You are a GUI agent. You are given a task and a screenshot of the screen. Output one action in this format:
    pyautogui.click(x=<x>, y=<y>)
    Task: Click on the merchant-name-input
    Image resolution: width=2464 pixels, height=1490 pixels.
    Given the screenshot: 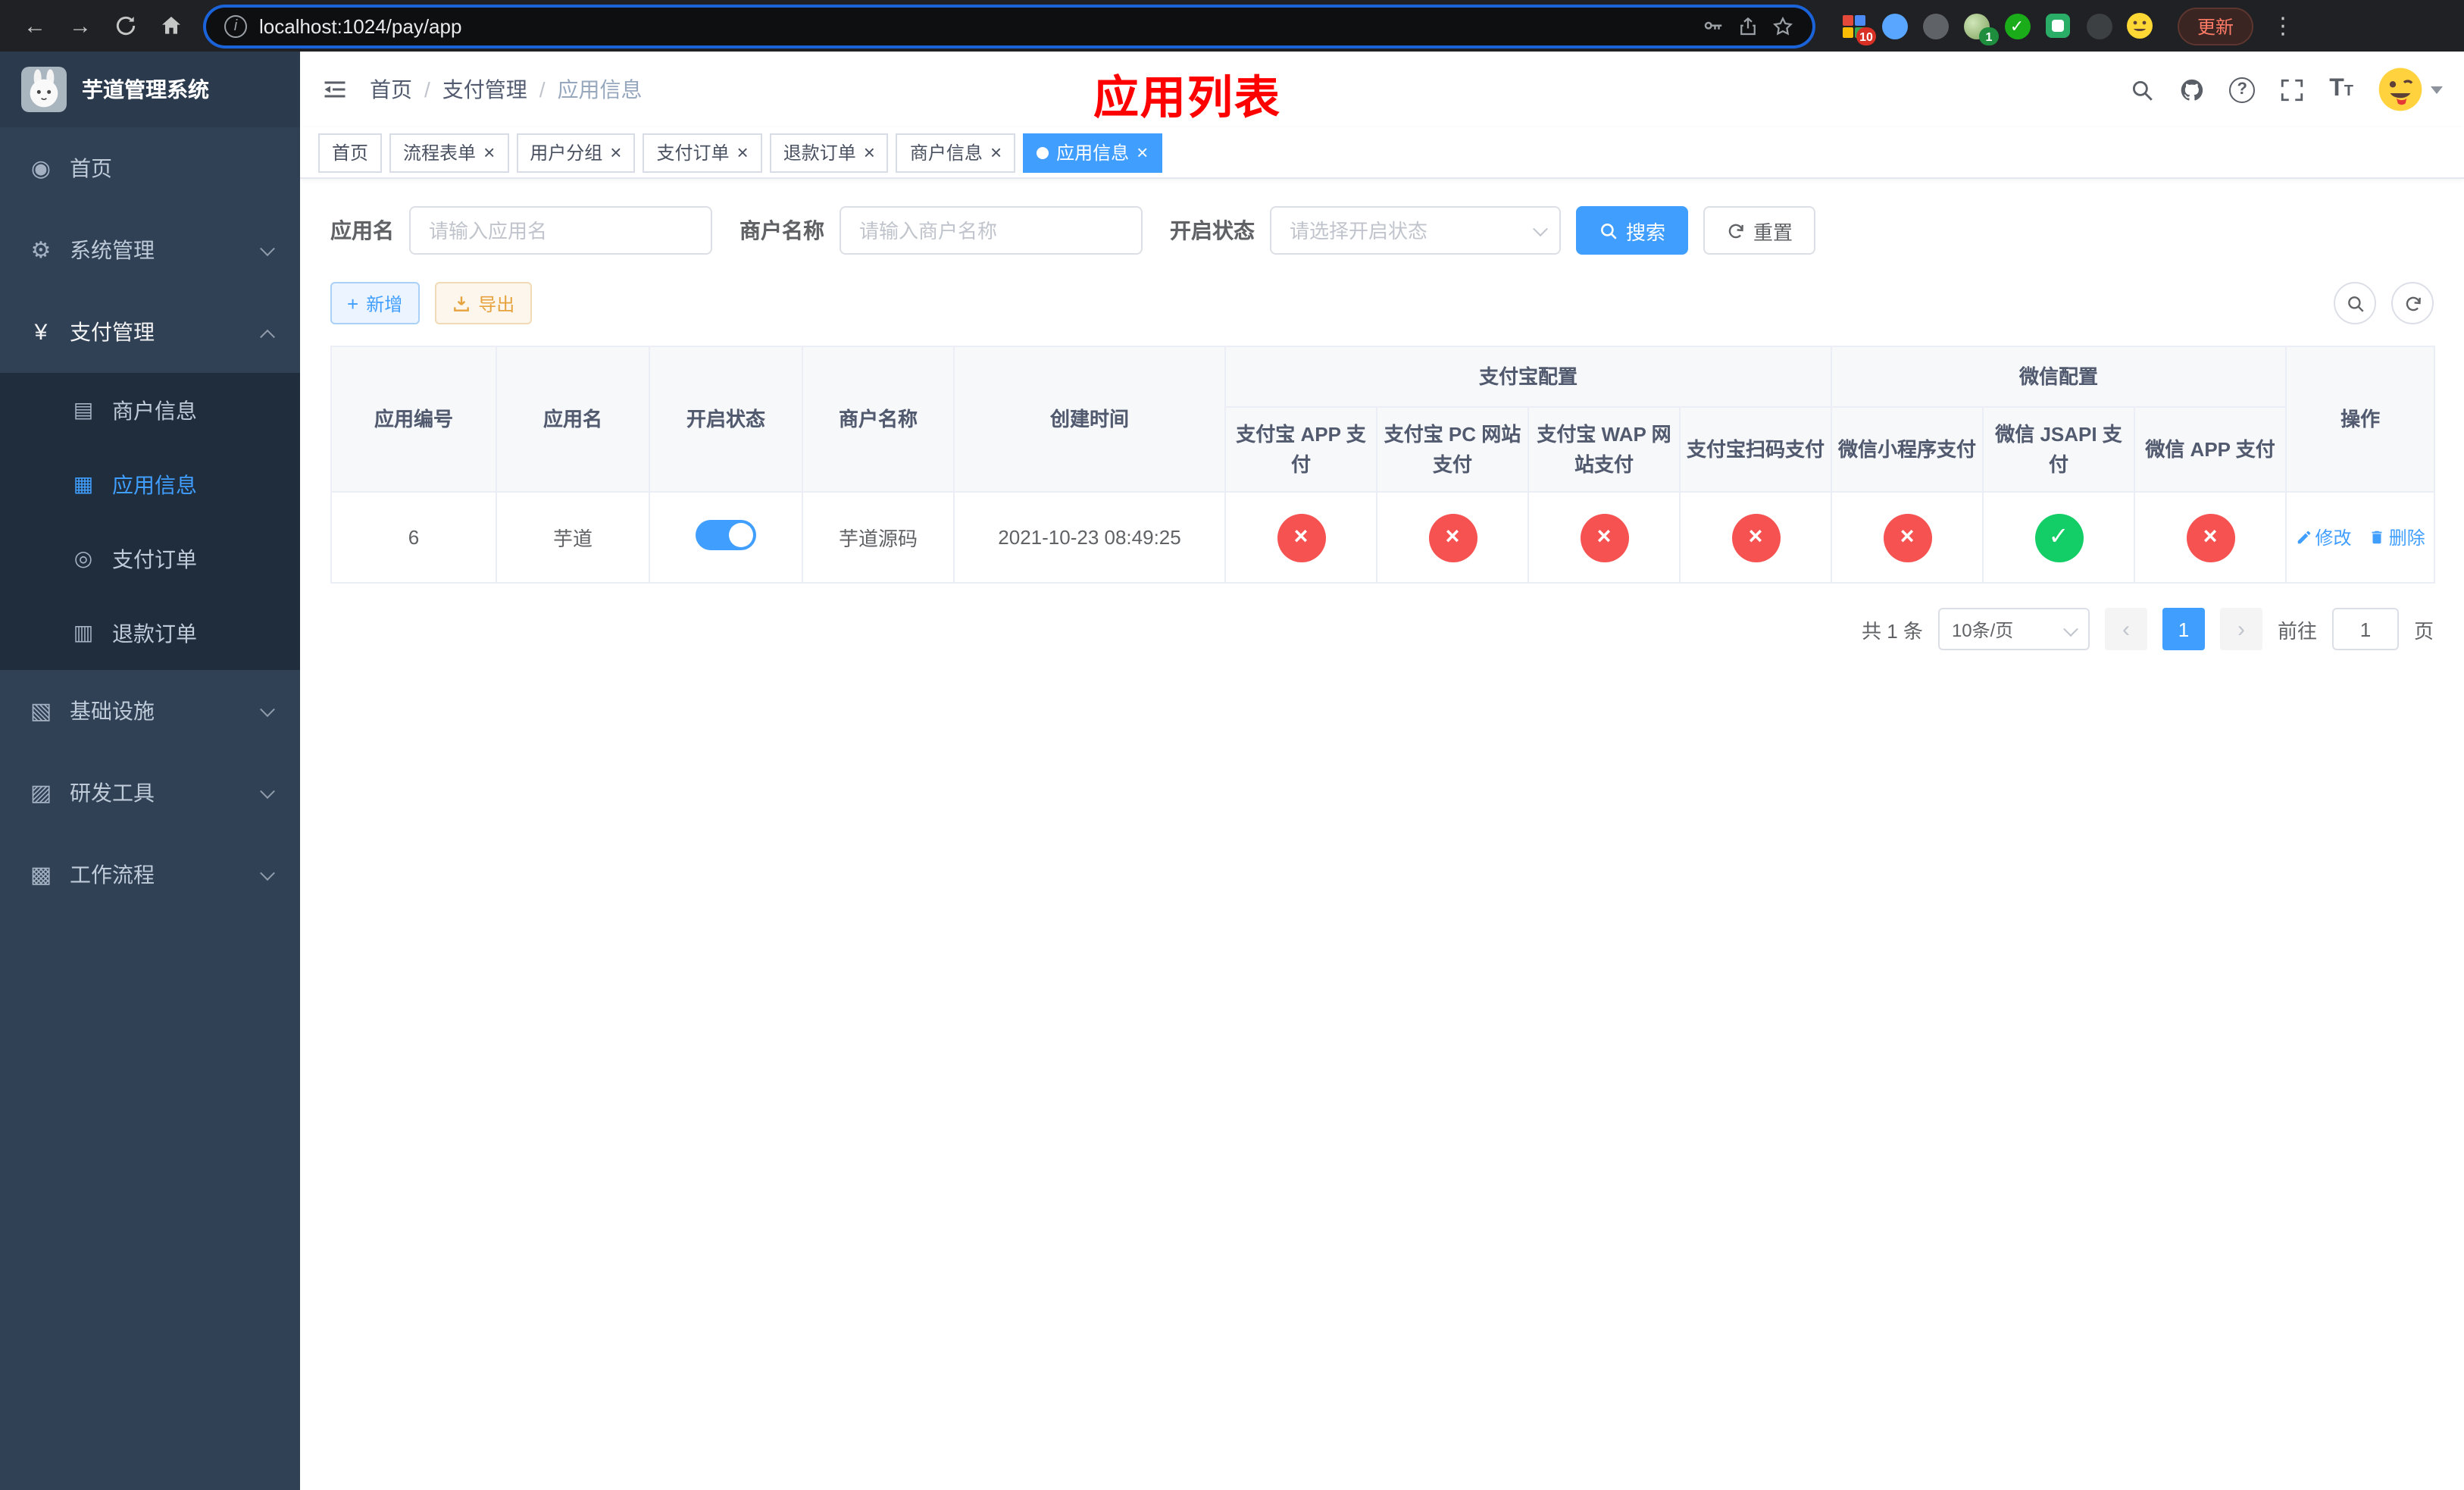 What is the action you would take?
    pyautogui.click(x=991, y=230)
    